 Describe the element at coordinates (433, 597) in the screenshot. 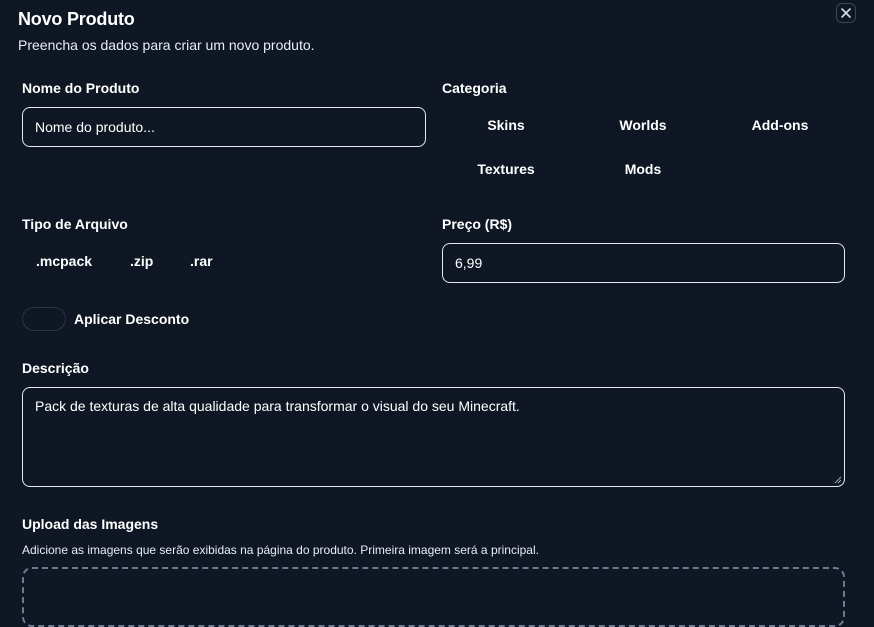

I see `image-dropzone` at that location.